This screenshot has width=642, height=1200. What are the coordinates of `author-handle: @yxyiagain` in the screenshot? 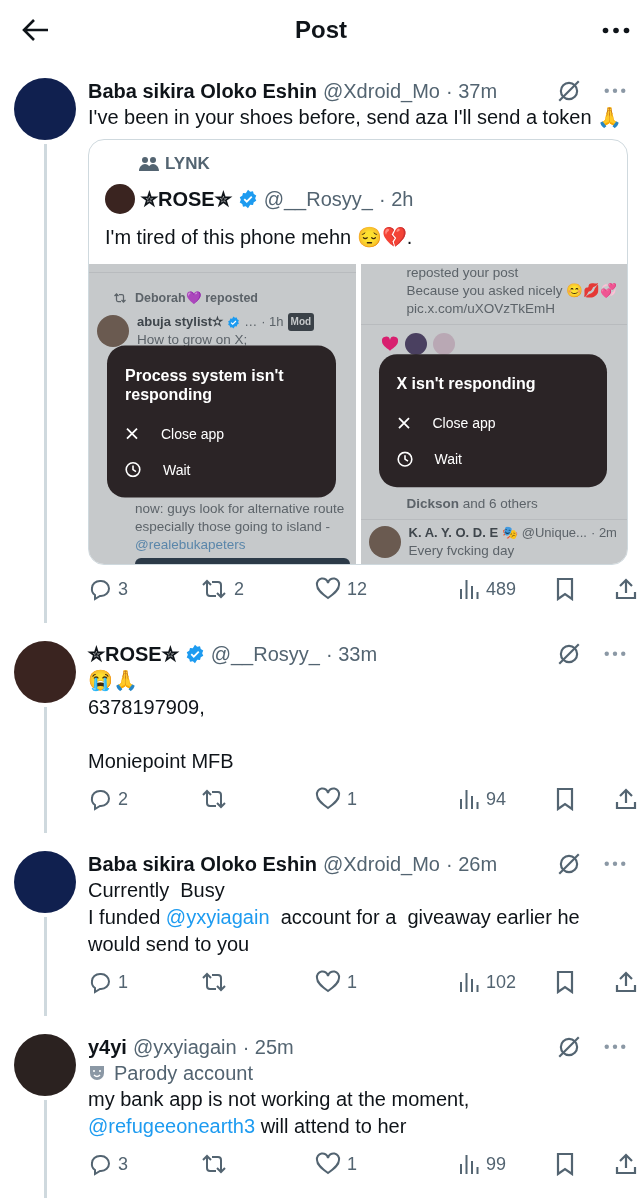 It's located at (184, 1047).